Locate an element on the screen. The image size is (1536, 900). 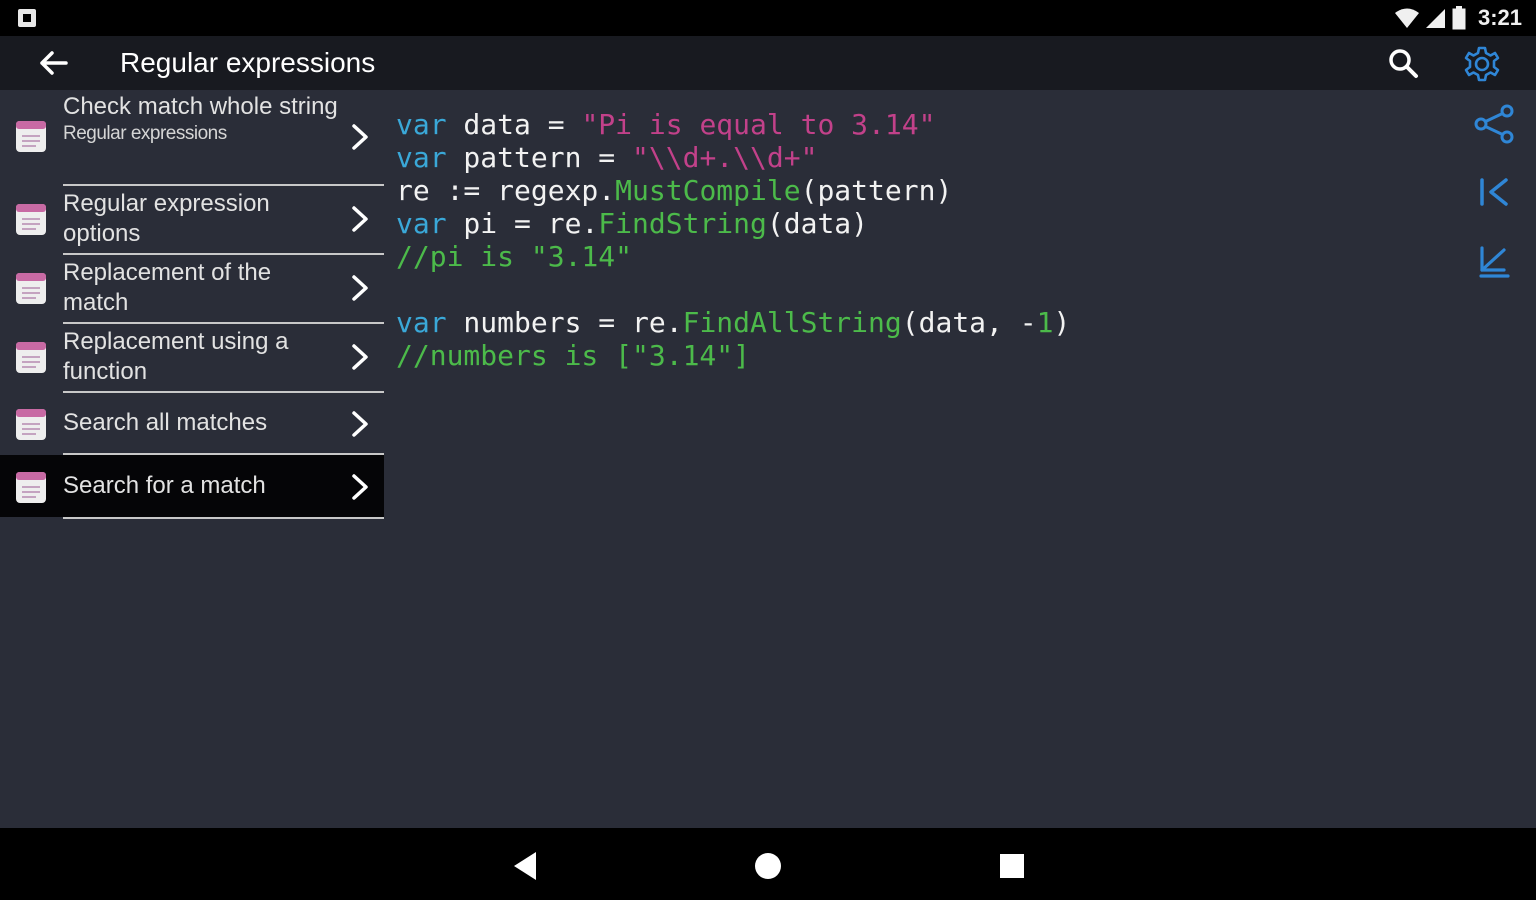
settings-button is located at coordinates (1482, 64).